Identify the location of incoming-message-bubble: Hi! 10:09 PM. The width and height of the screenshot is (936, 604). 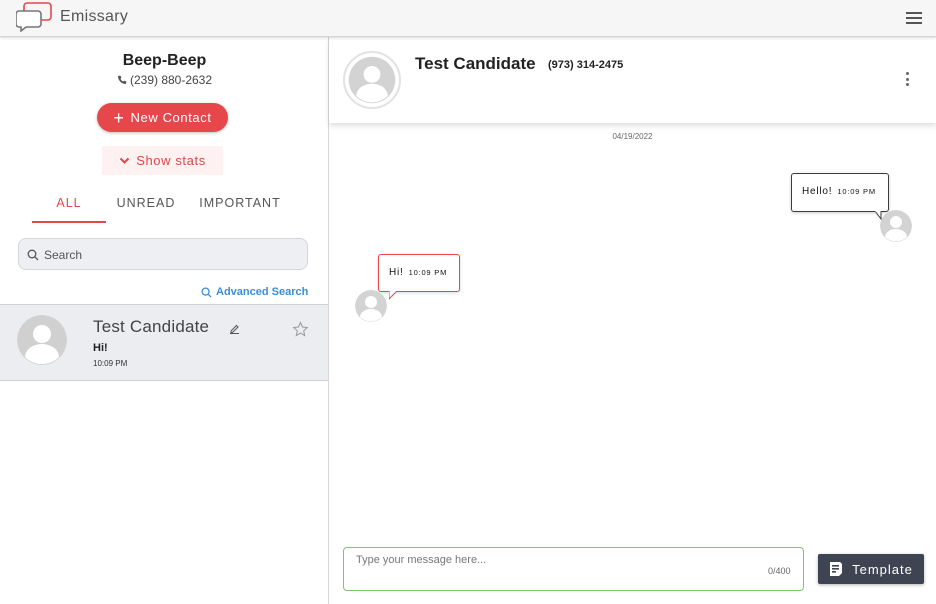
(419, 273).